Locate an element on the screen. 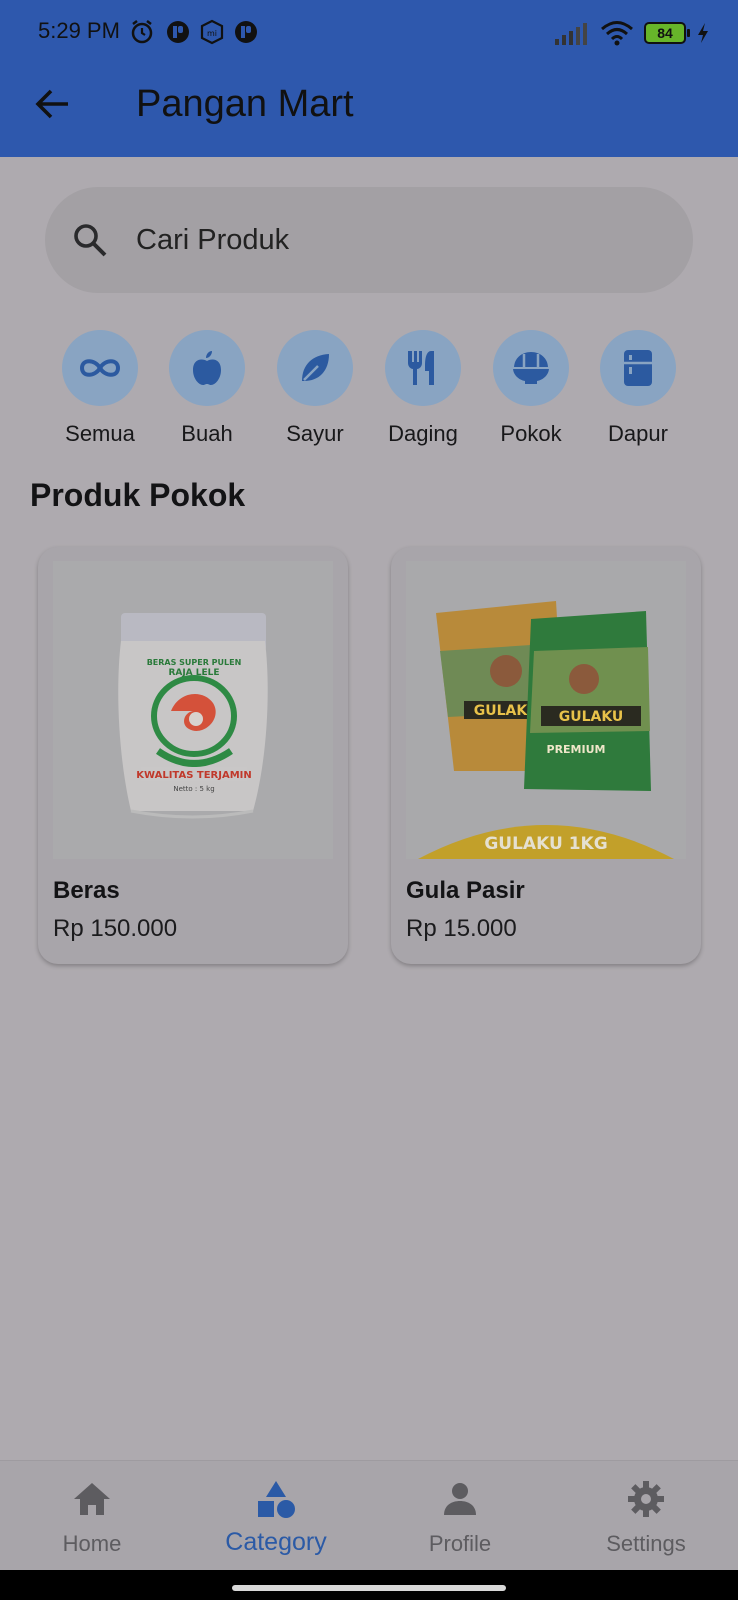 This screenshot has height=1600, width=738. arrow-back-icon is located at coordinates (51, 104).